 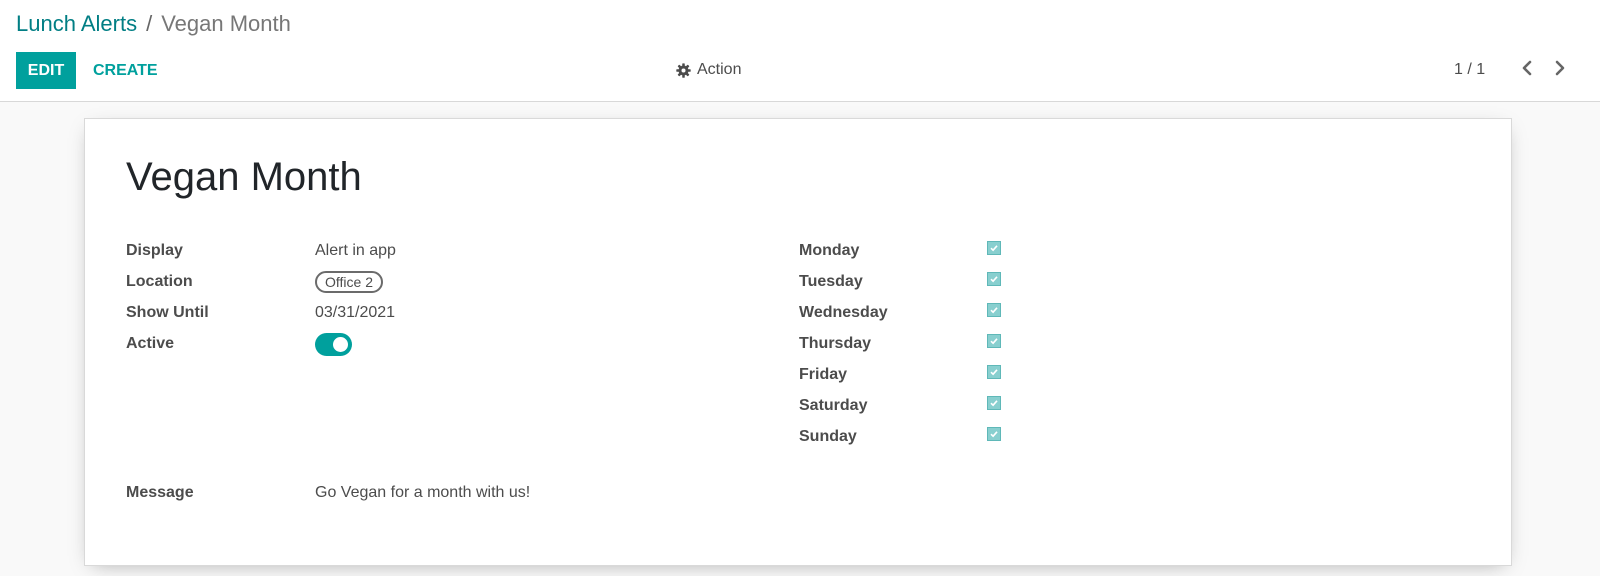 I want to click on active-toggle, so click(x=333, y=344).